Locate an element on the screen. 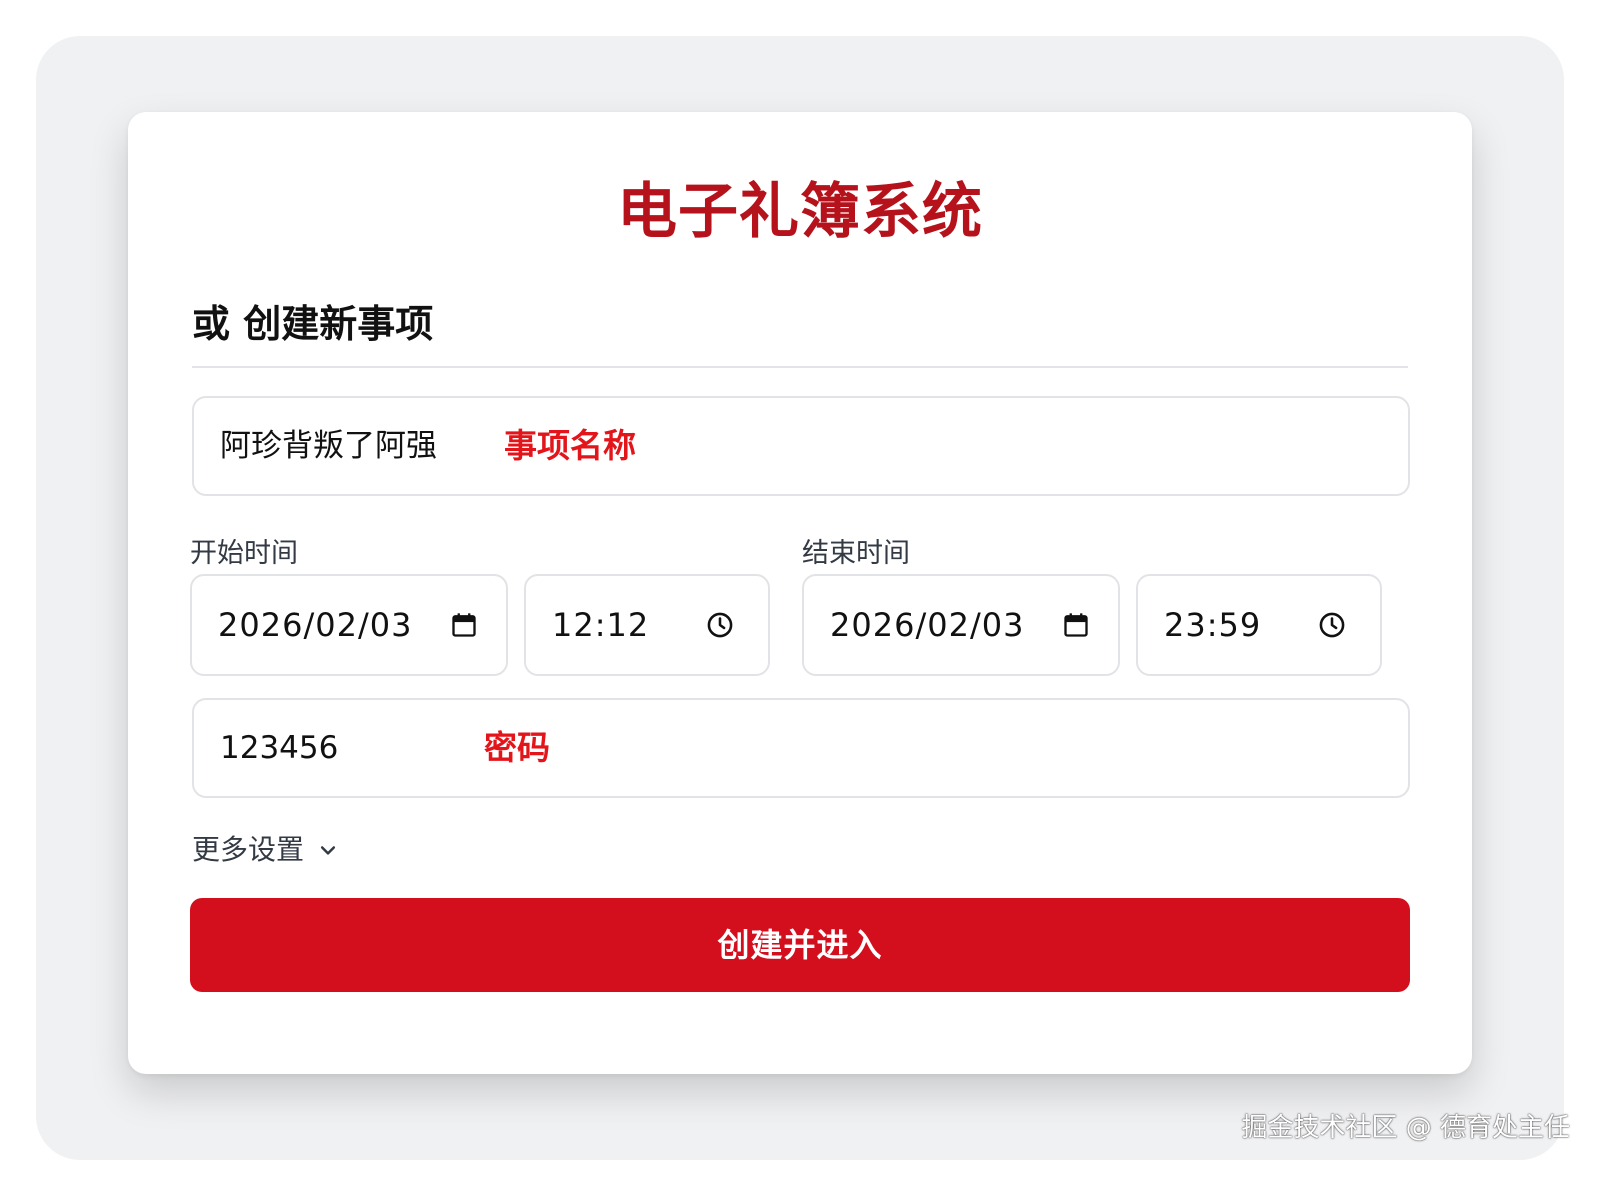 The image size is (1600, 1196). start-date-value: 2026/02/03 is located at coordinates (315, 625).